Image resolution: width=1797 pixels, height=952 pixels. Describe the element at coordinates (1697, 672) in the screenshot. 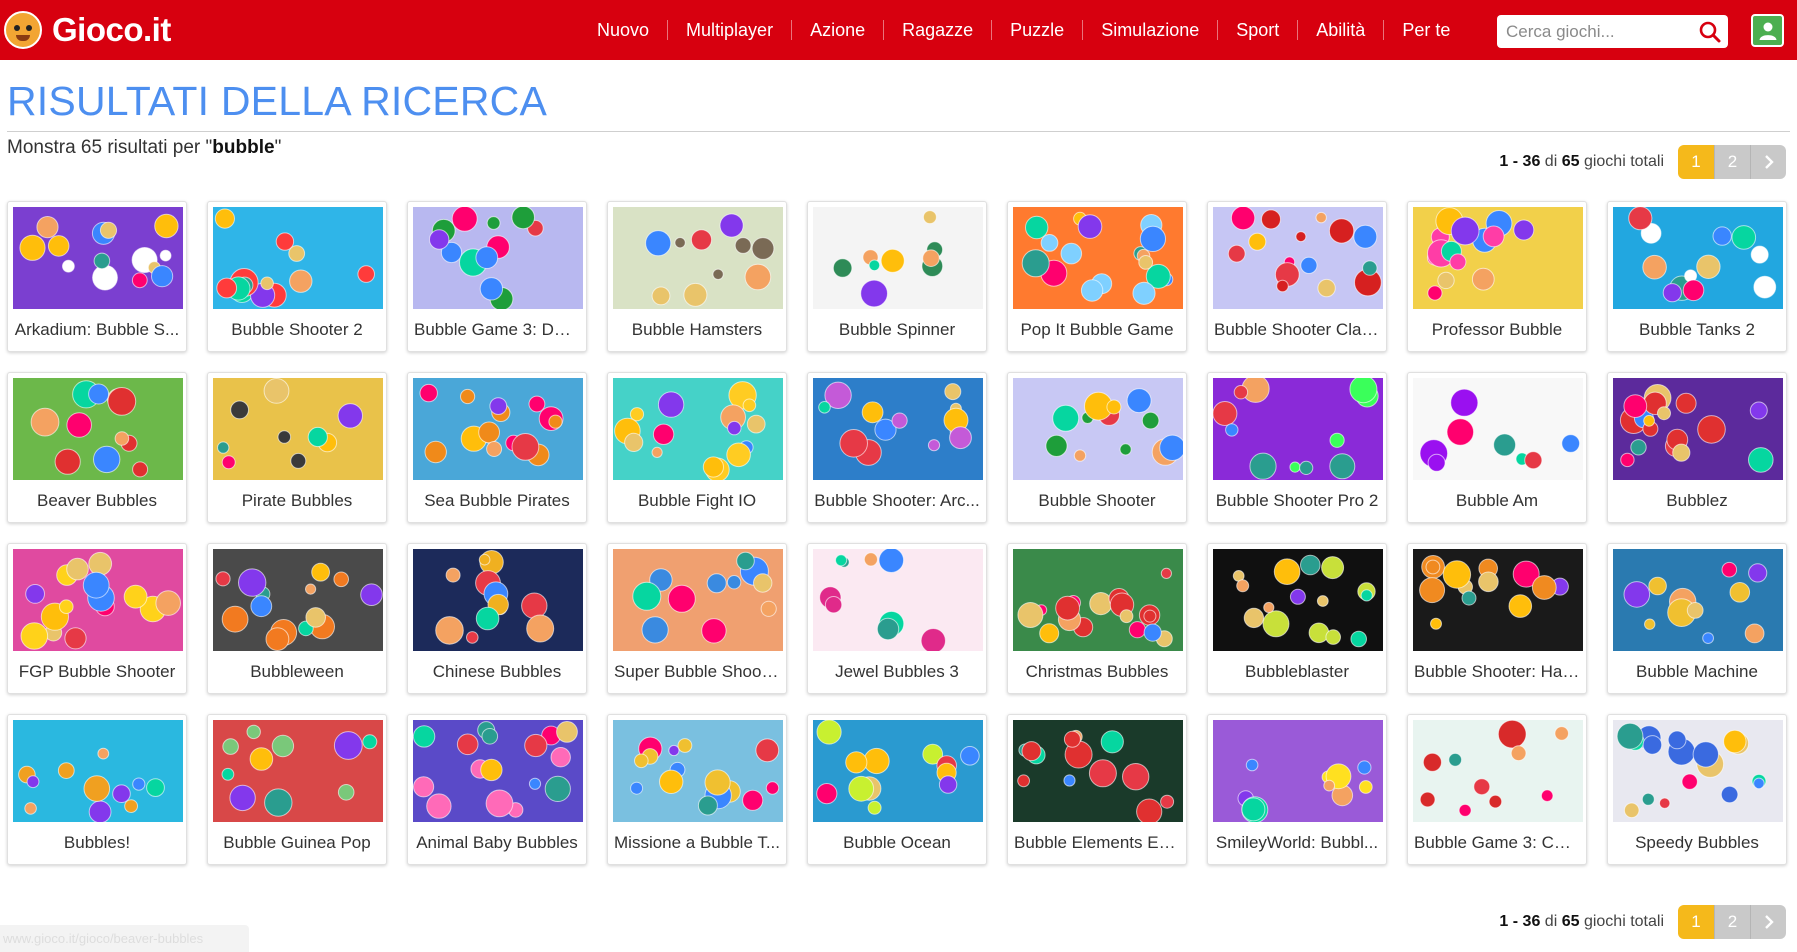

I see `game-title: Bubble Machine` at that location.